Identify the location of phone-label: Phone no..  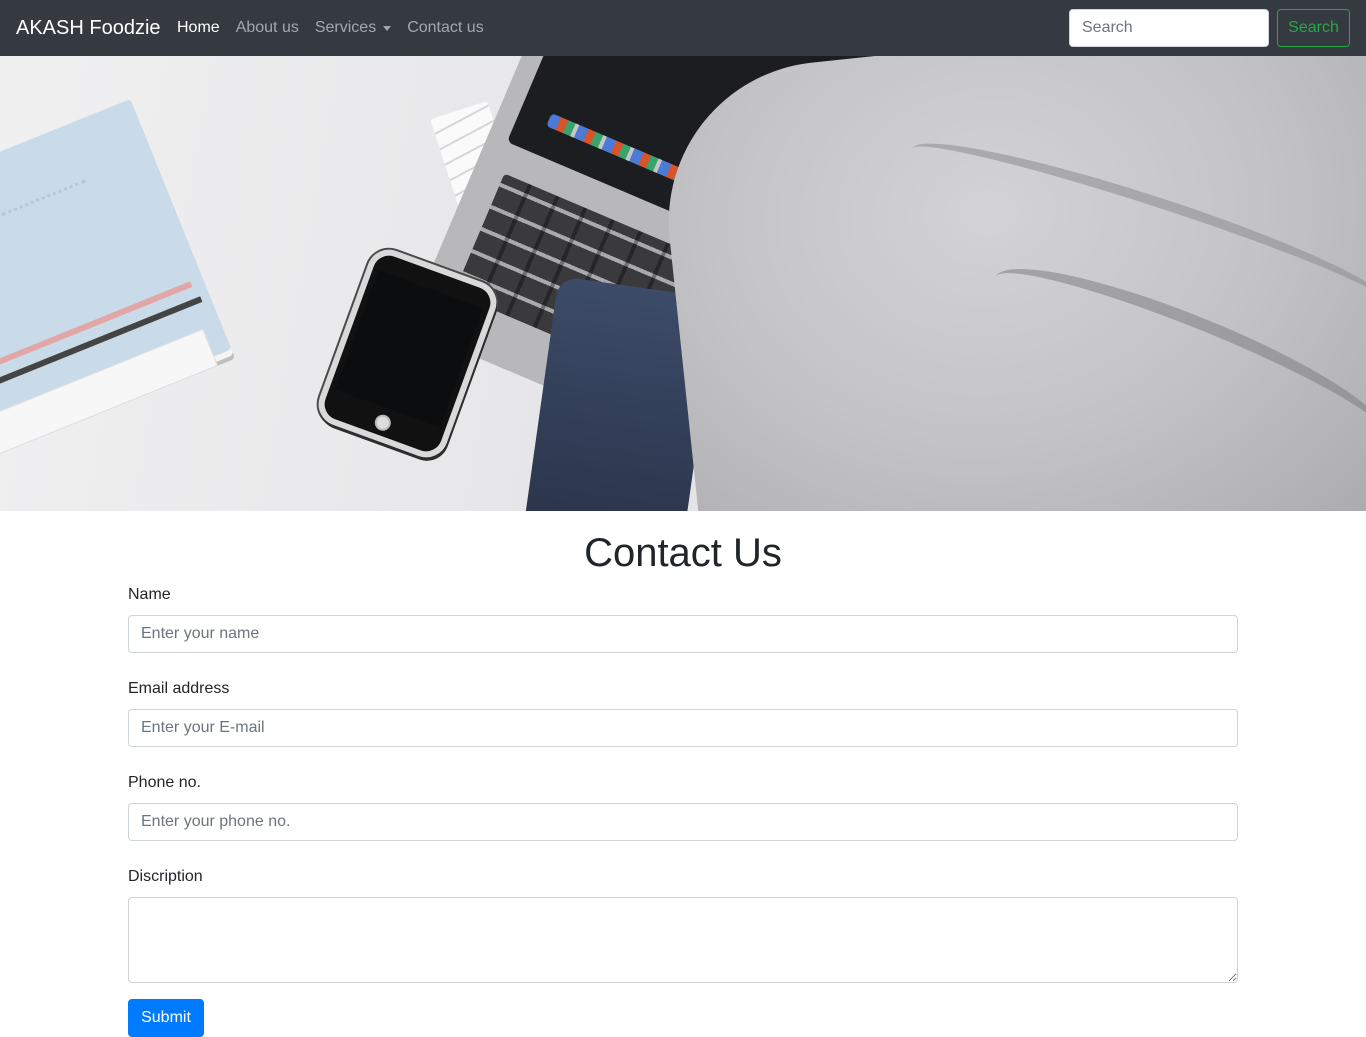
(164, 782).